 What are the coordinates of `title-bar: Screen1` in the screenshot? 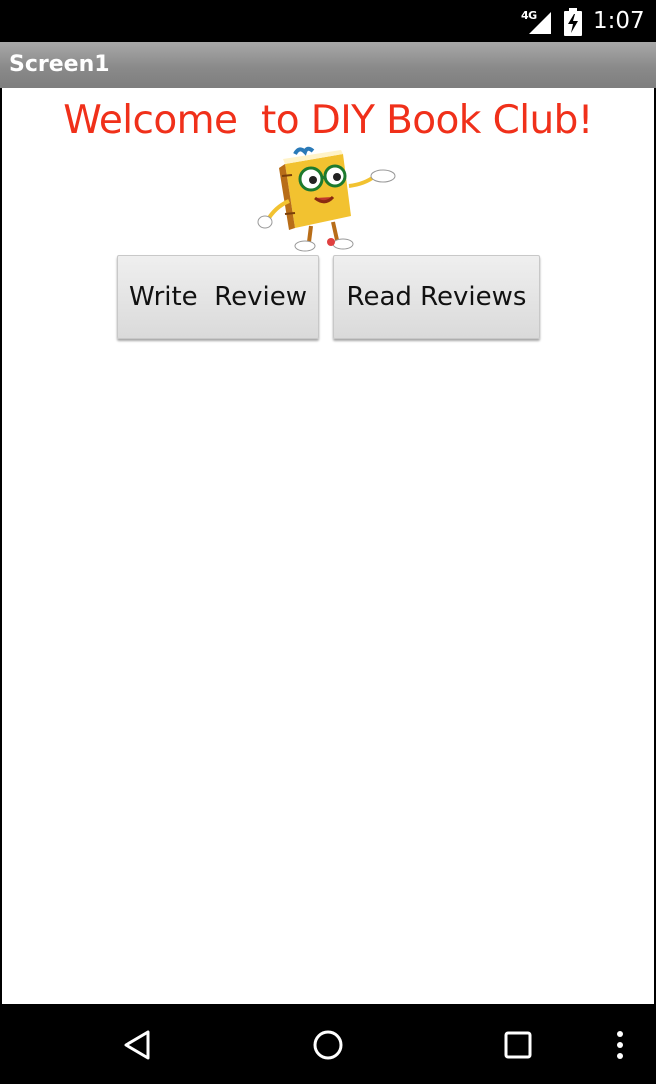 It's located at (328, 65).